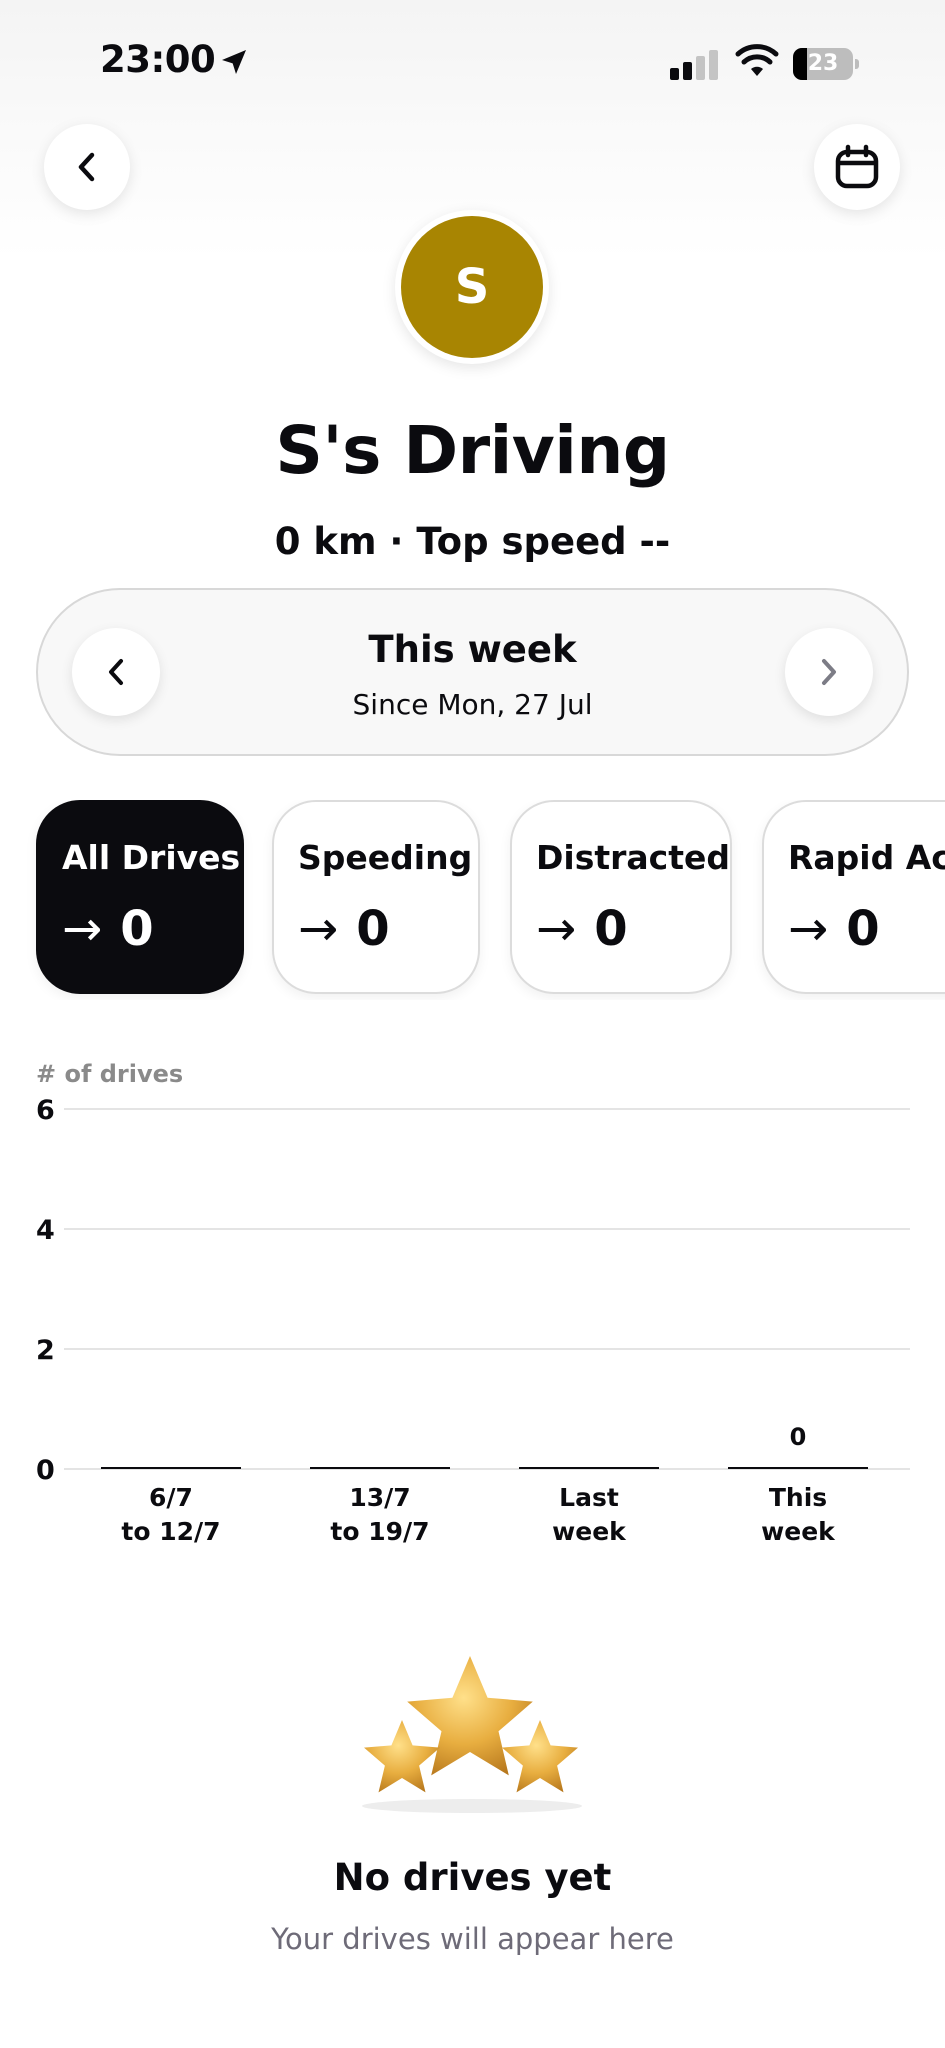  What do you see at coordinates (379, 1497) in the screenshot?
I see `x-tick-label: 13/7` at bounding box center [379, 1497].